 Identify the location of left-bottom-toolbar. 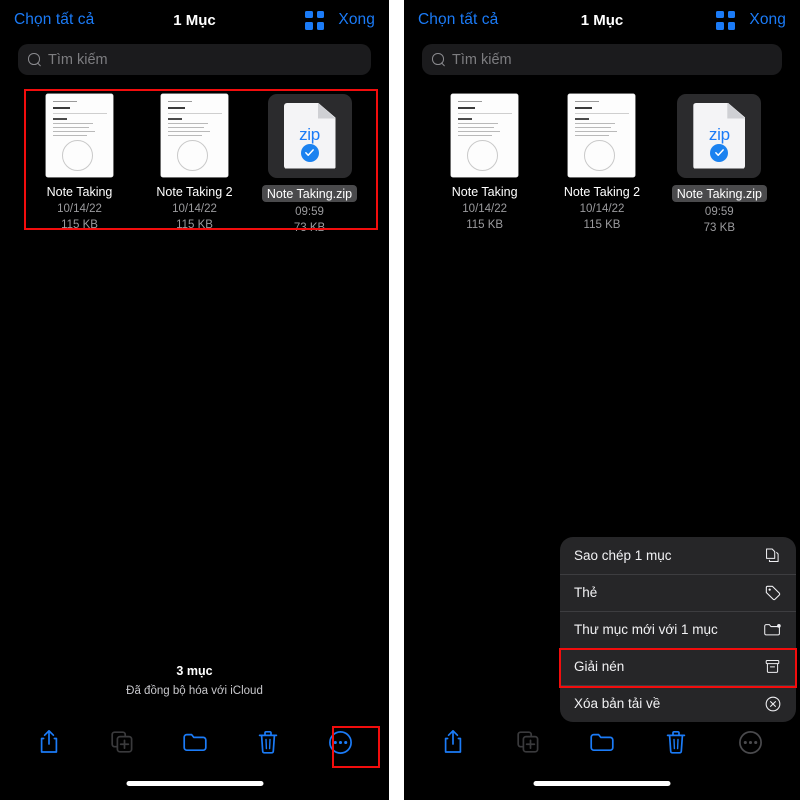
(194, 742).